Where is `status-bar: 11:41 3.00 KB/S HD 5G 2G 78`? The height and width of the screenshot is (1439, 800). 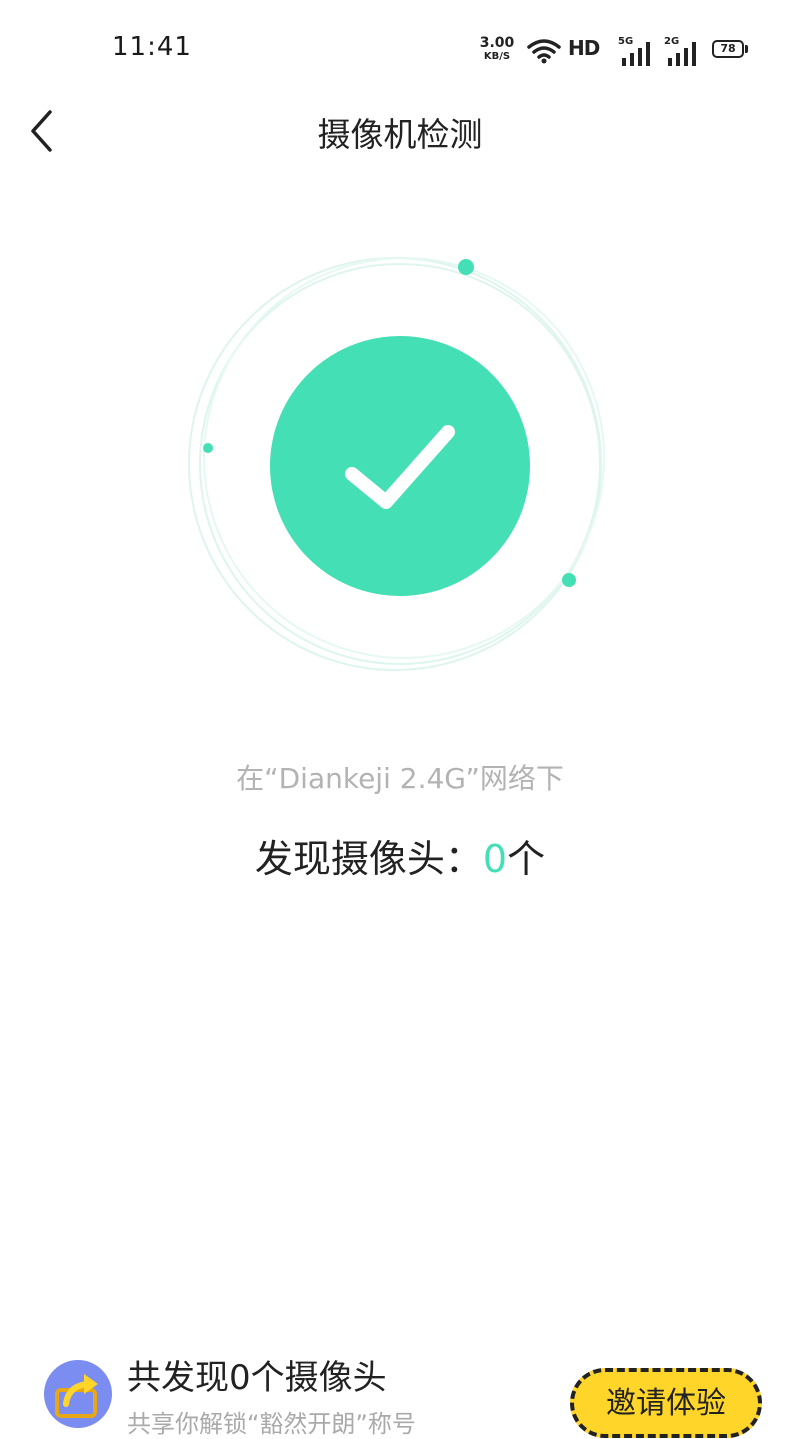
status-bar: 11:41 3.00 KB/S HD 5G 2G 78 is located at coordinates (400, 50).